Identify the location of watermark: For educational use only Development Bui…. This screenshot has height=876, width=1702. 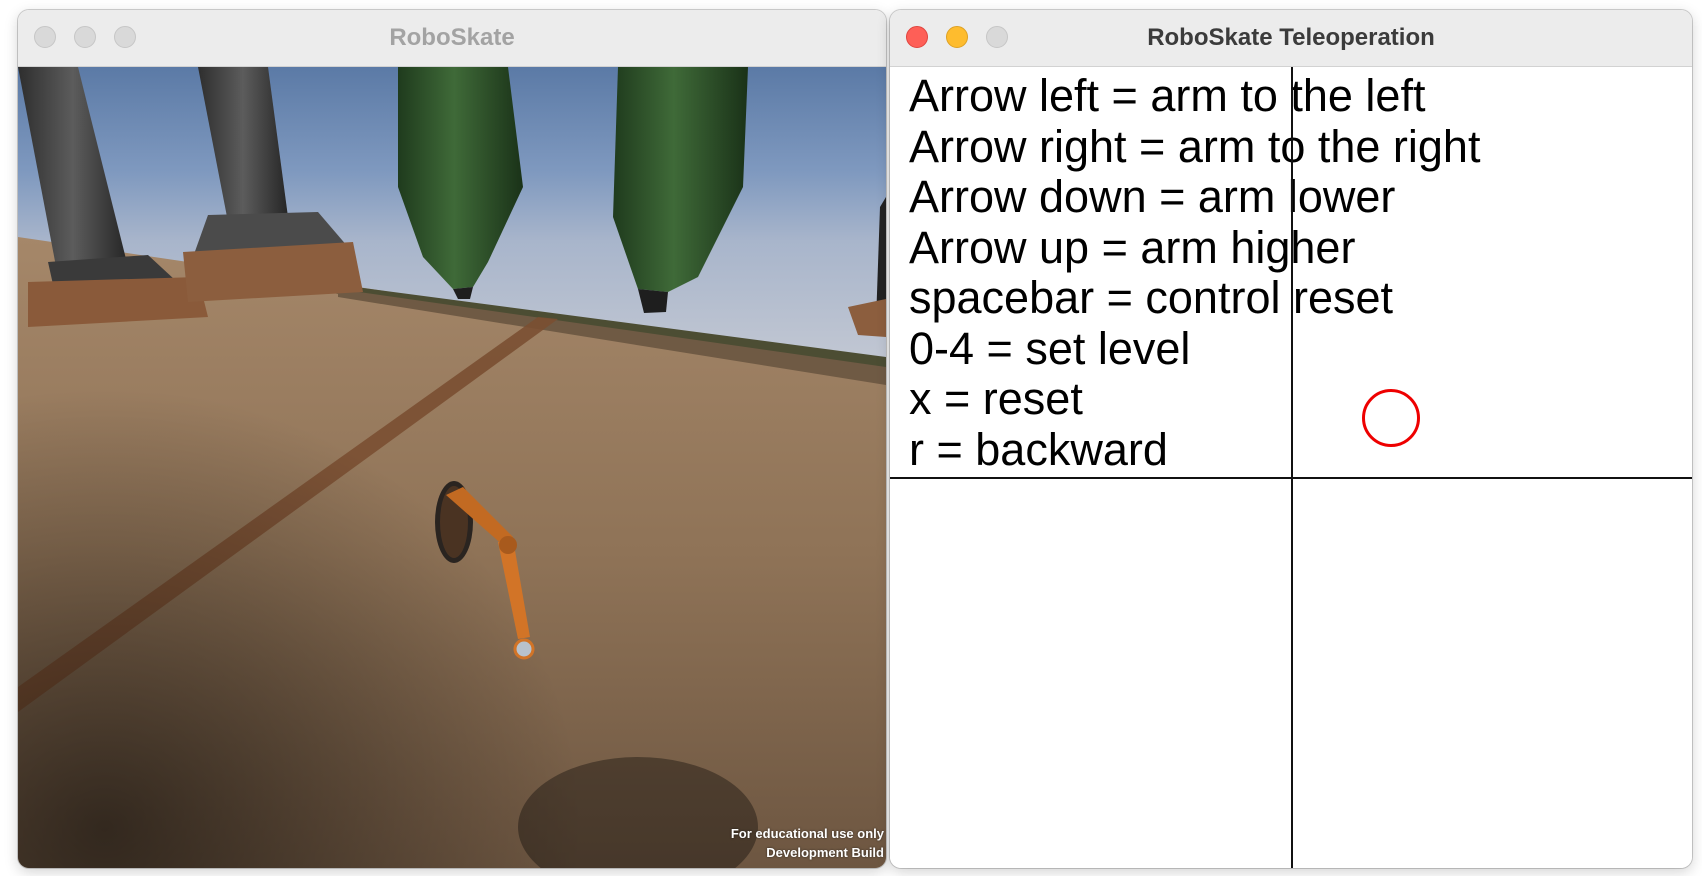
(807, 843).